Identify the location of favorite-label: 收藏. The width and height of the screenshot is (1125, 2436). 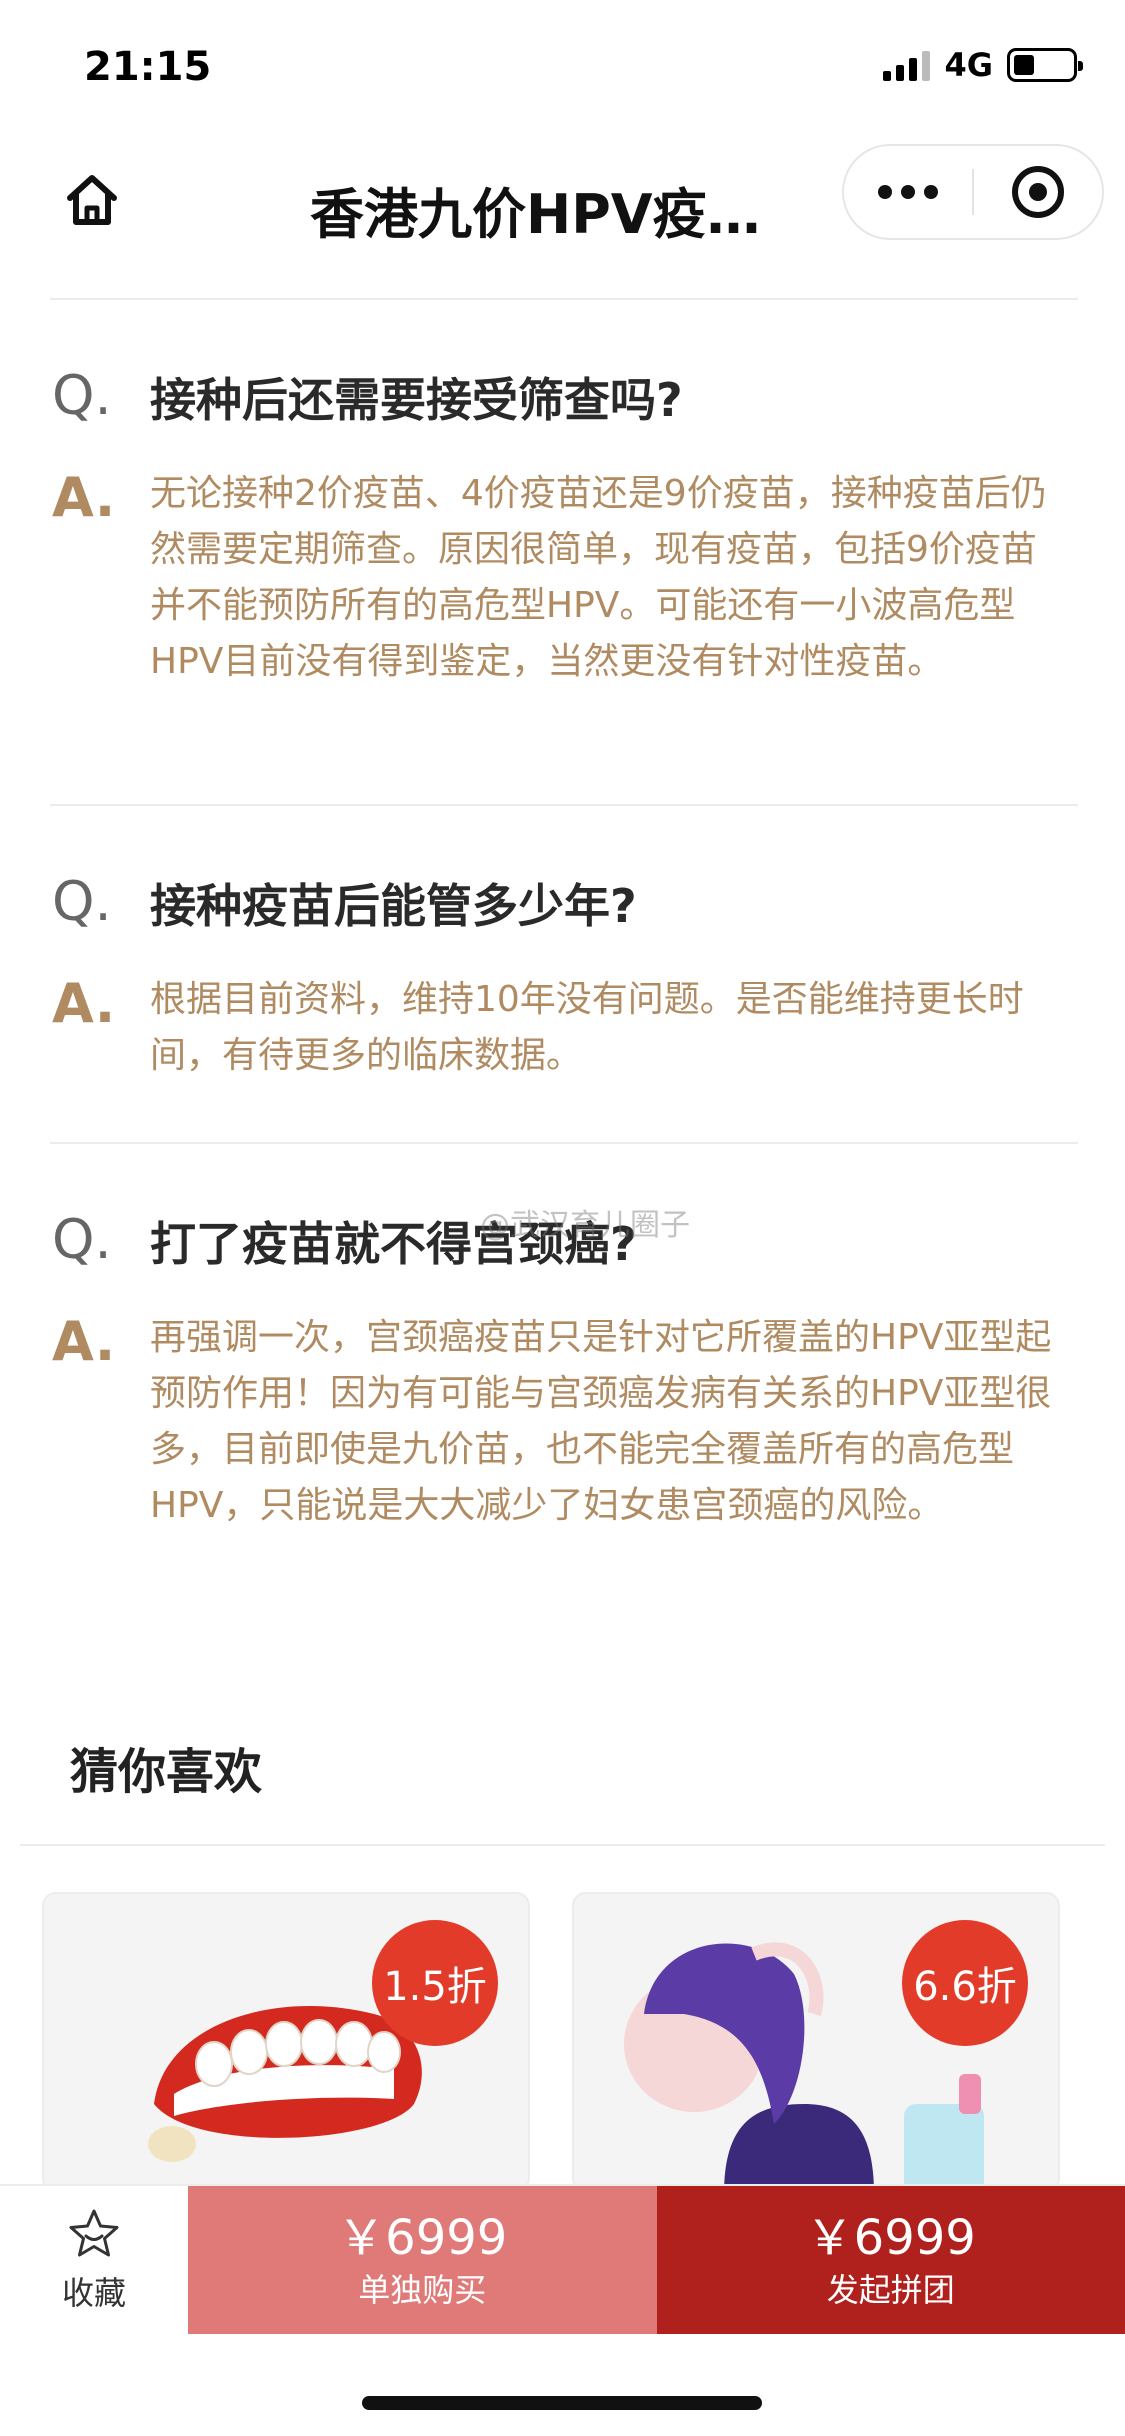
(93, 2293).